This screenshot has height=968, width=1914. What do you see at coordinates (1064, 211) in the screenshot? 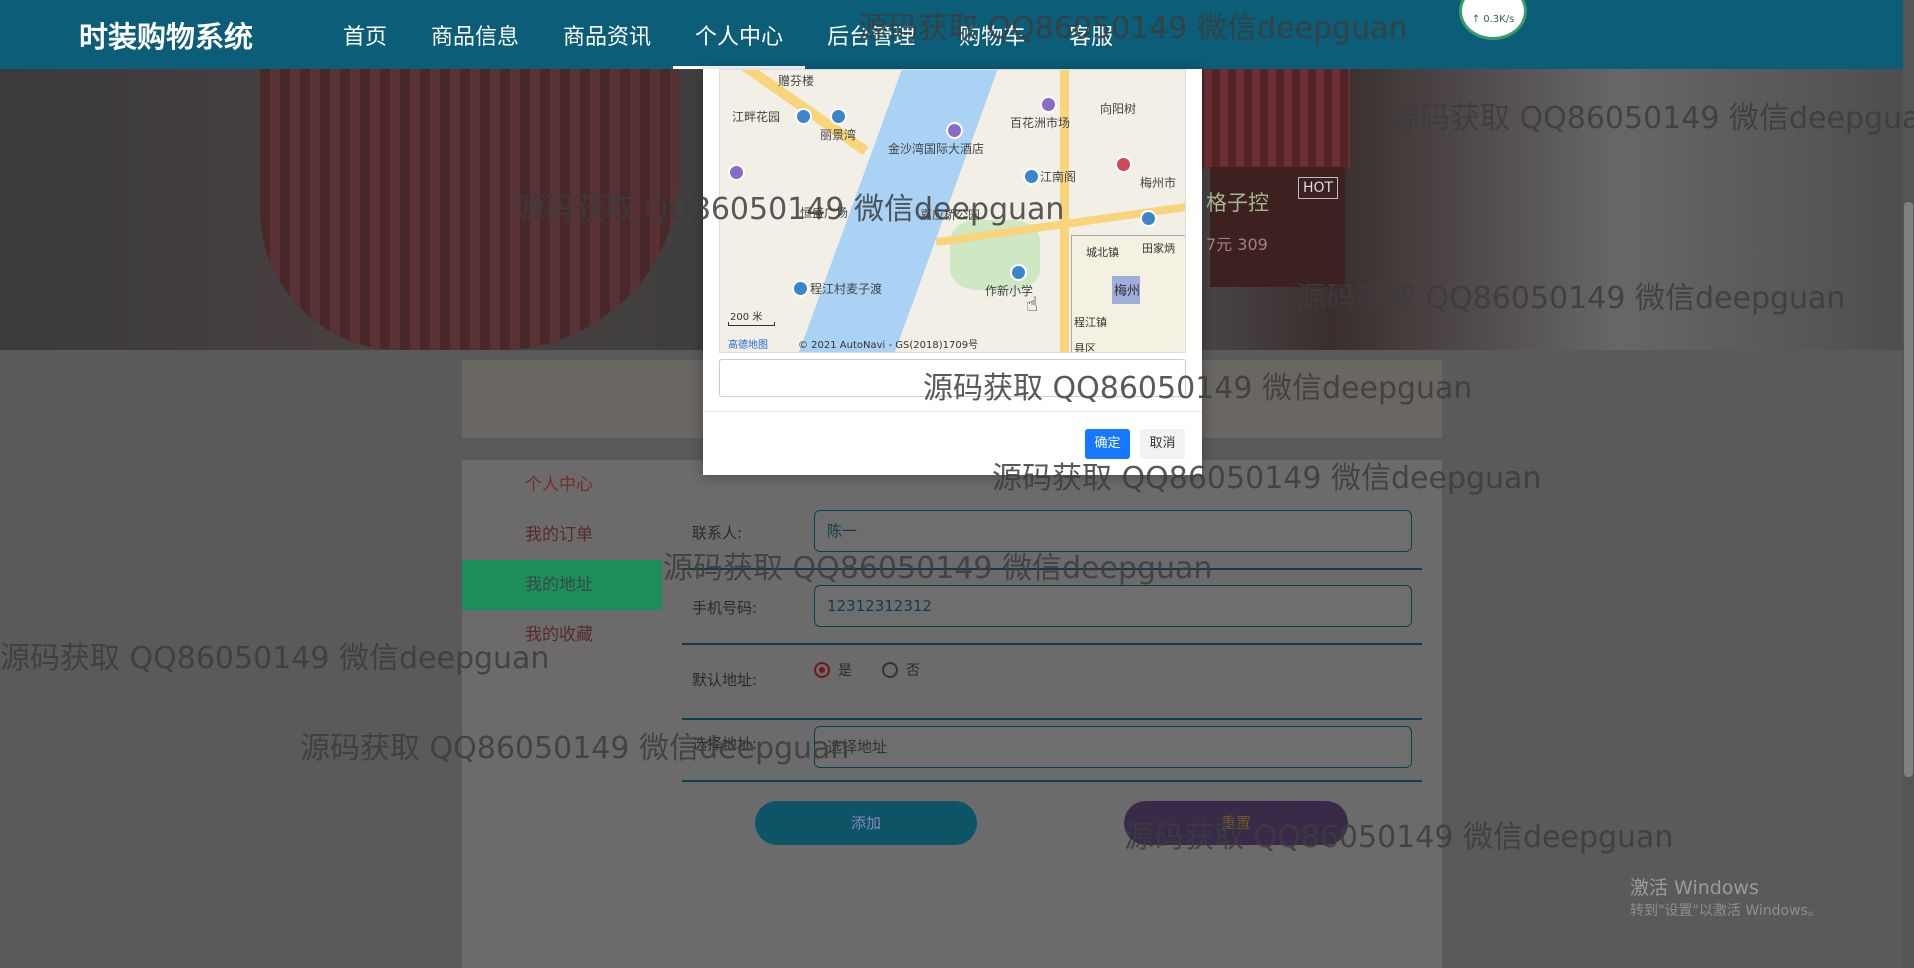
I see `road-shape` at bounding box center [1064, 211].